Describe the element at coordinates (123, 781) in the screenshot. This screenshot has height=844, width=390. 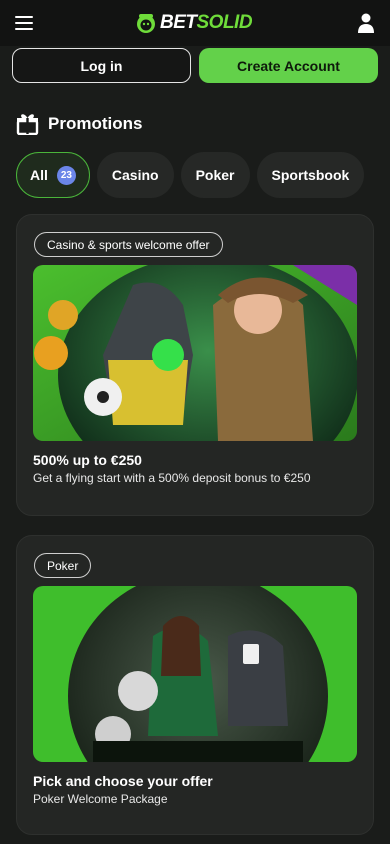
I see `promo-title: Pick and choose your offer` at that location.